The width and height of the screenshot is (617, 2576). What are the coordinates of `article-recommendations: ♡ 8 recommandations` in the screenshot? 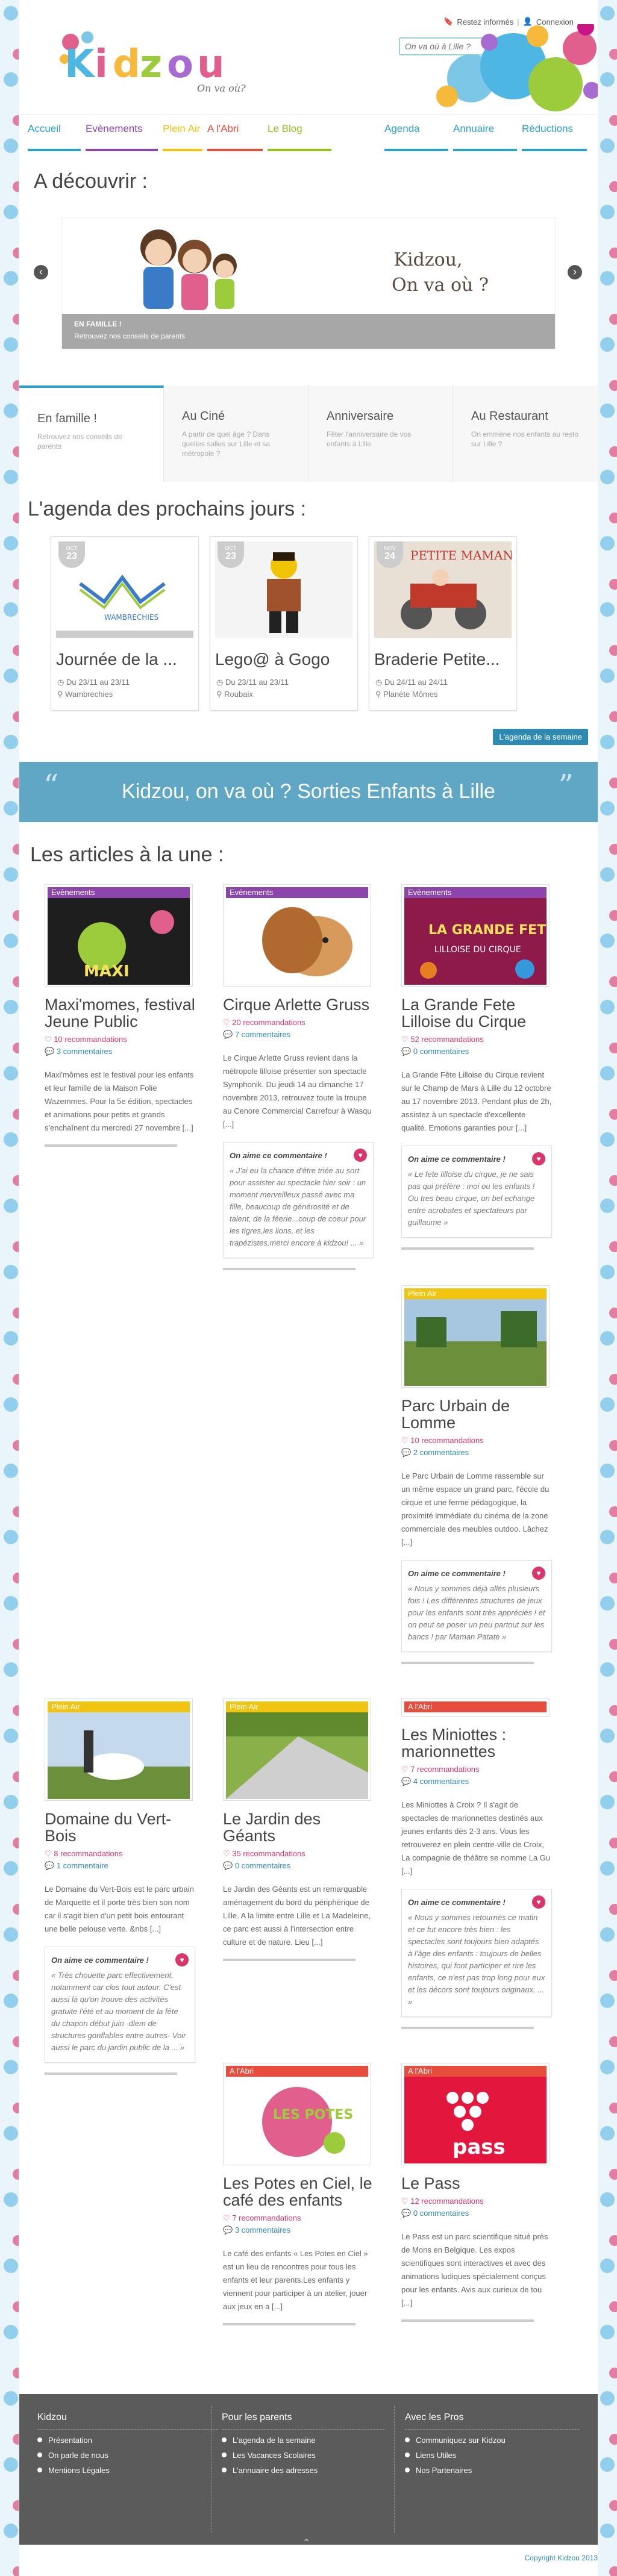 It's located at (120, 1854).